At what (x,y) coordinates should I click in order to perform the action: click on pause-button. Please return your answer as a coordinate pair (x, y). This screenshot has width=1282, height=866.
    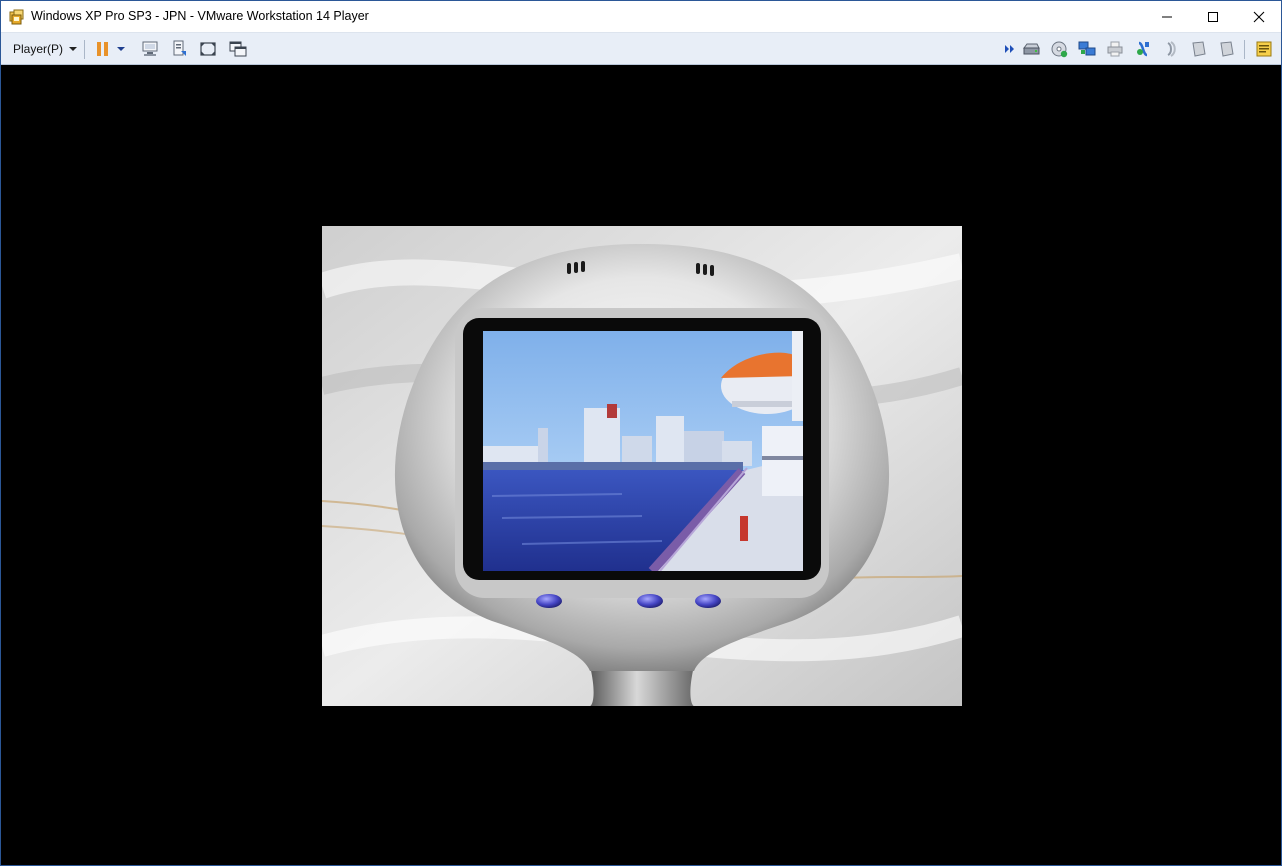
    Looking at the image, I should click on (103, 49).